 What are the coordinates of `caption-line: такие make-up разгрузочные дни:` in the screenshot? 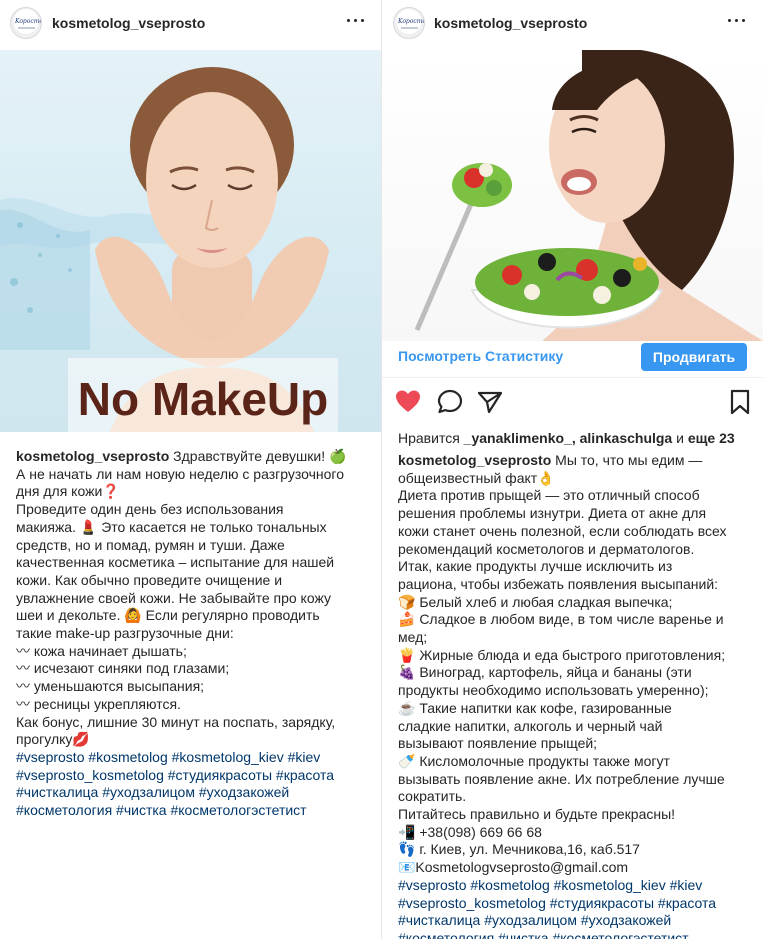 It's located at (125, 633).